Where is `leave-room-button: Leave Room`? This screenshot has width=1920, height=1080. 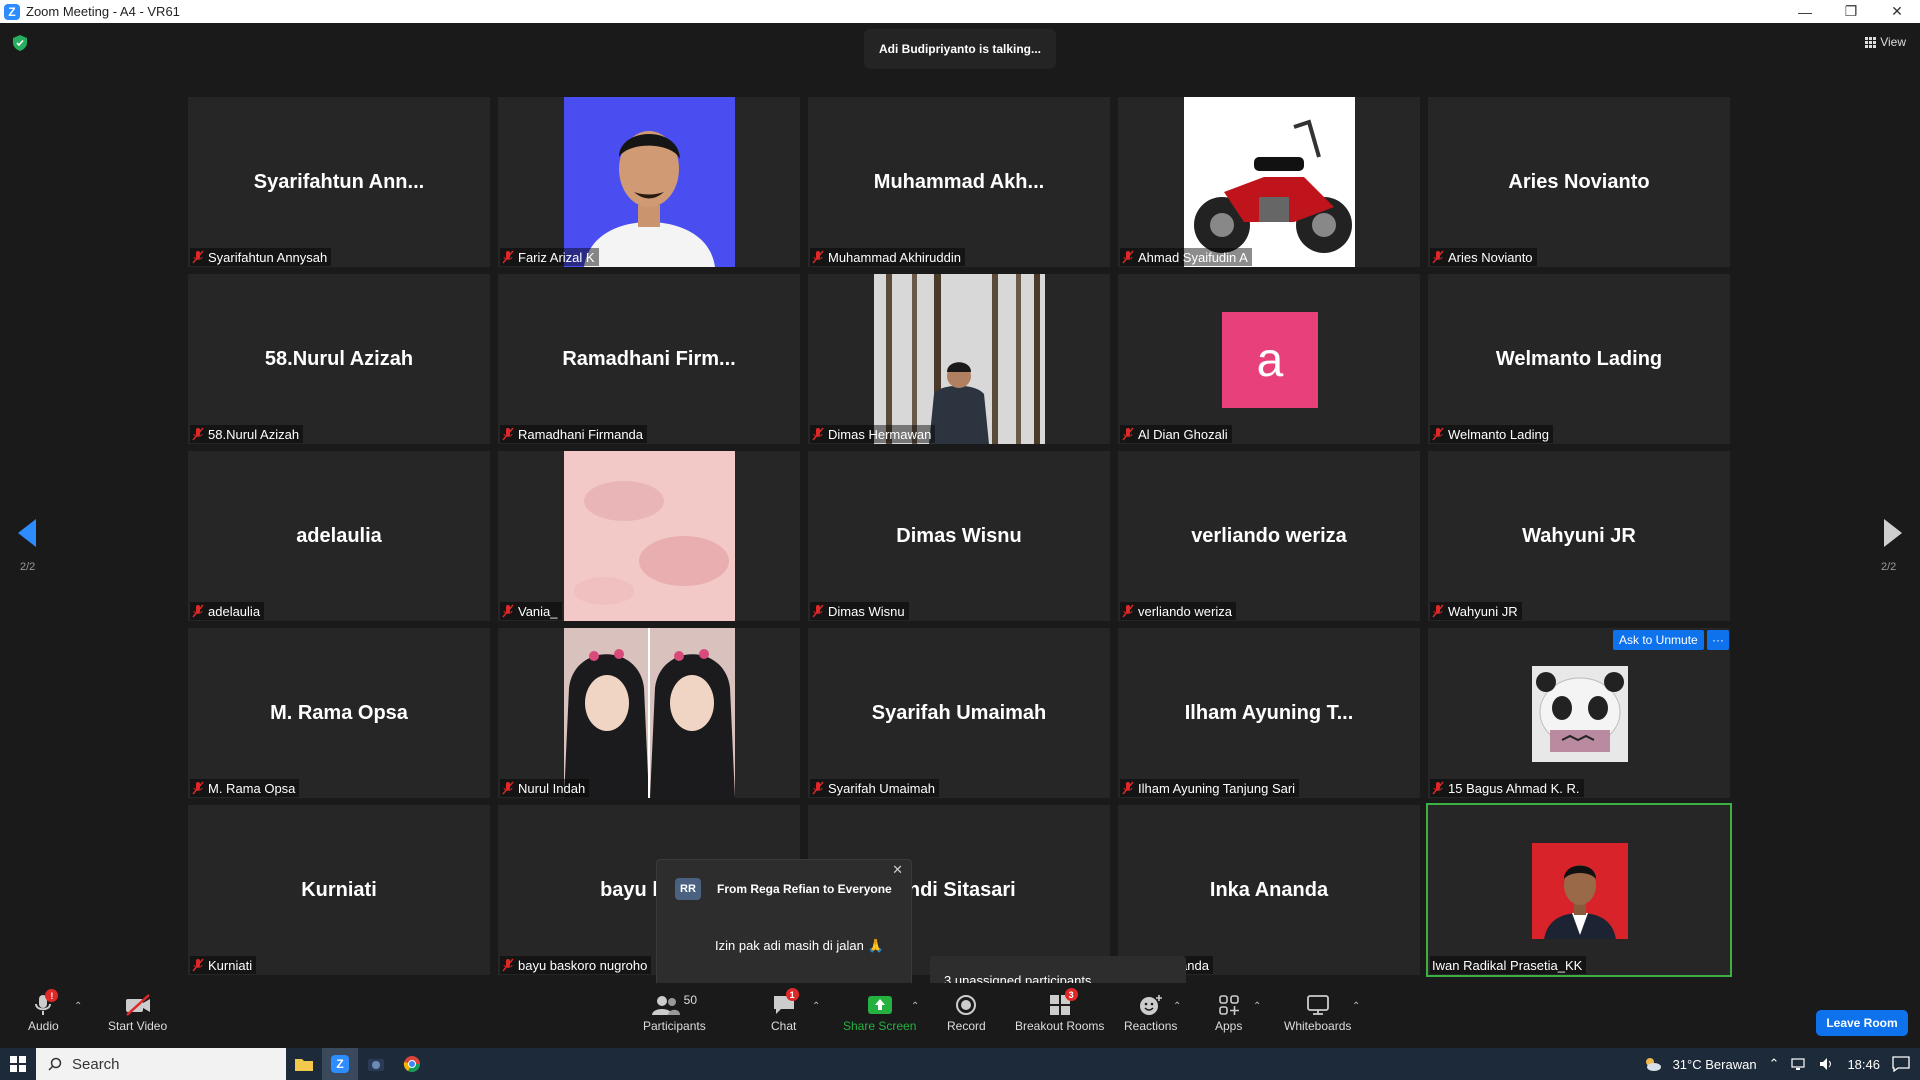
leave-room-button: Leave Room is located at coordinates (1862, 1023).